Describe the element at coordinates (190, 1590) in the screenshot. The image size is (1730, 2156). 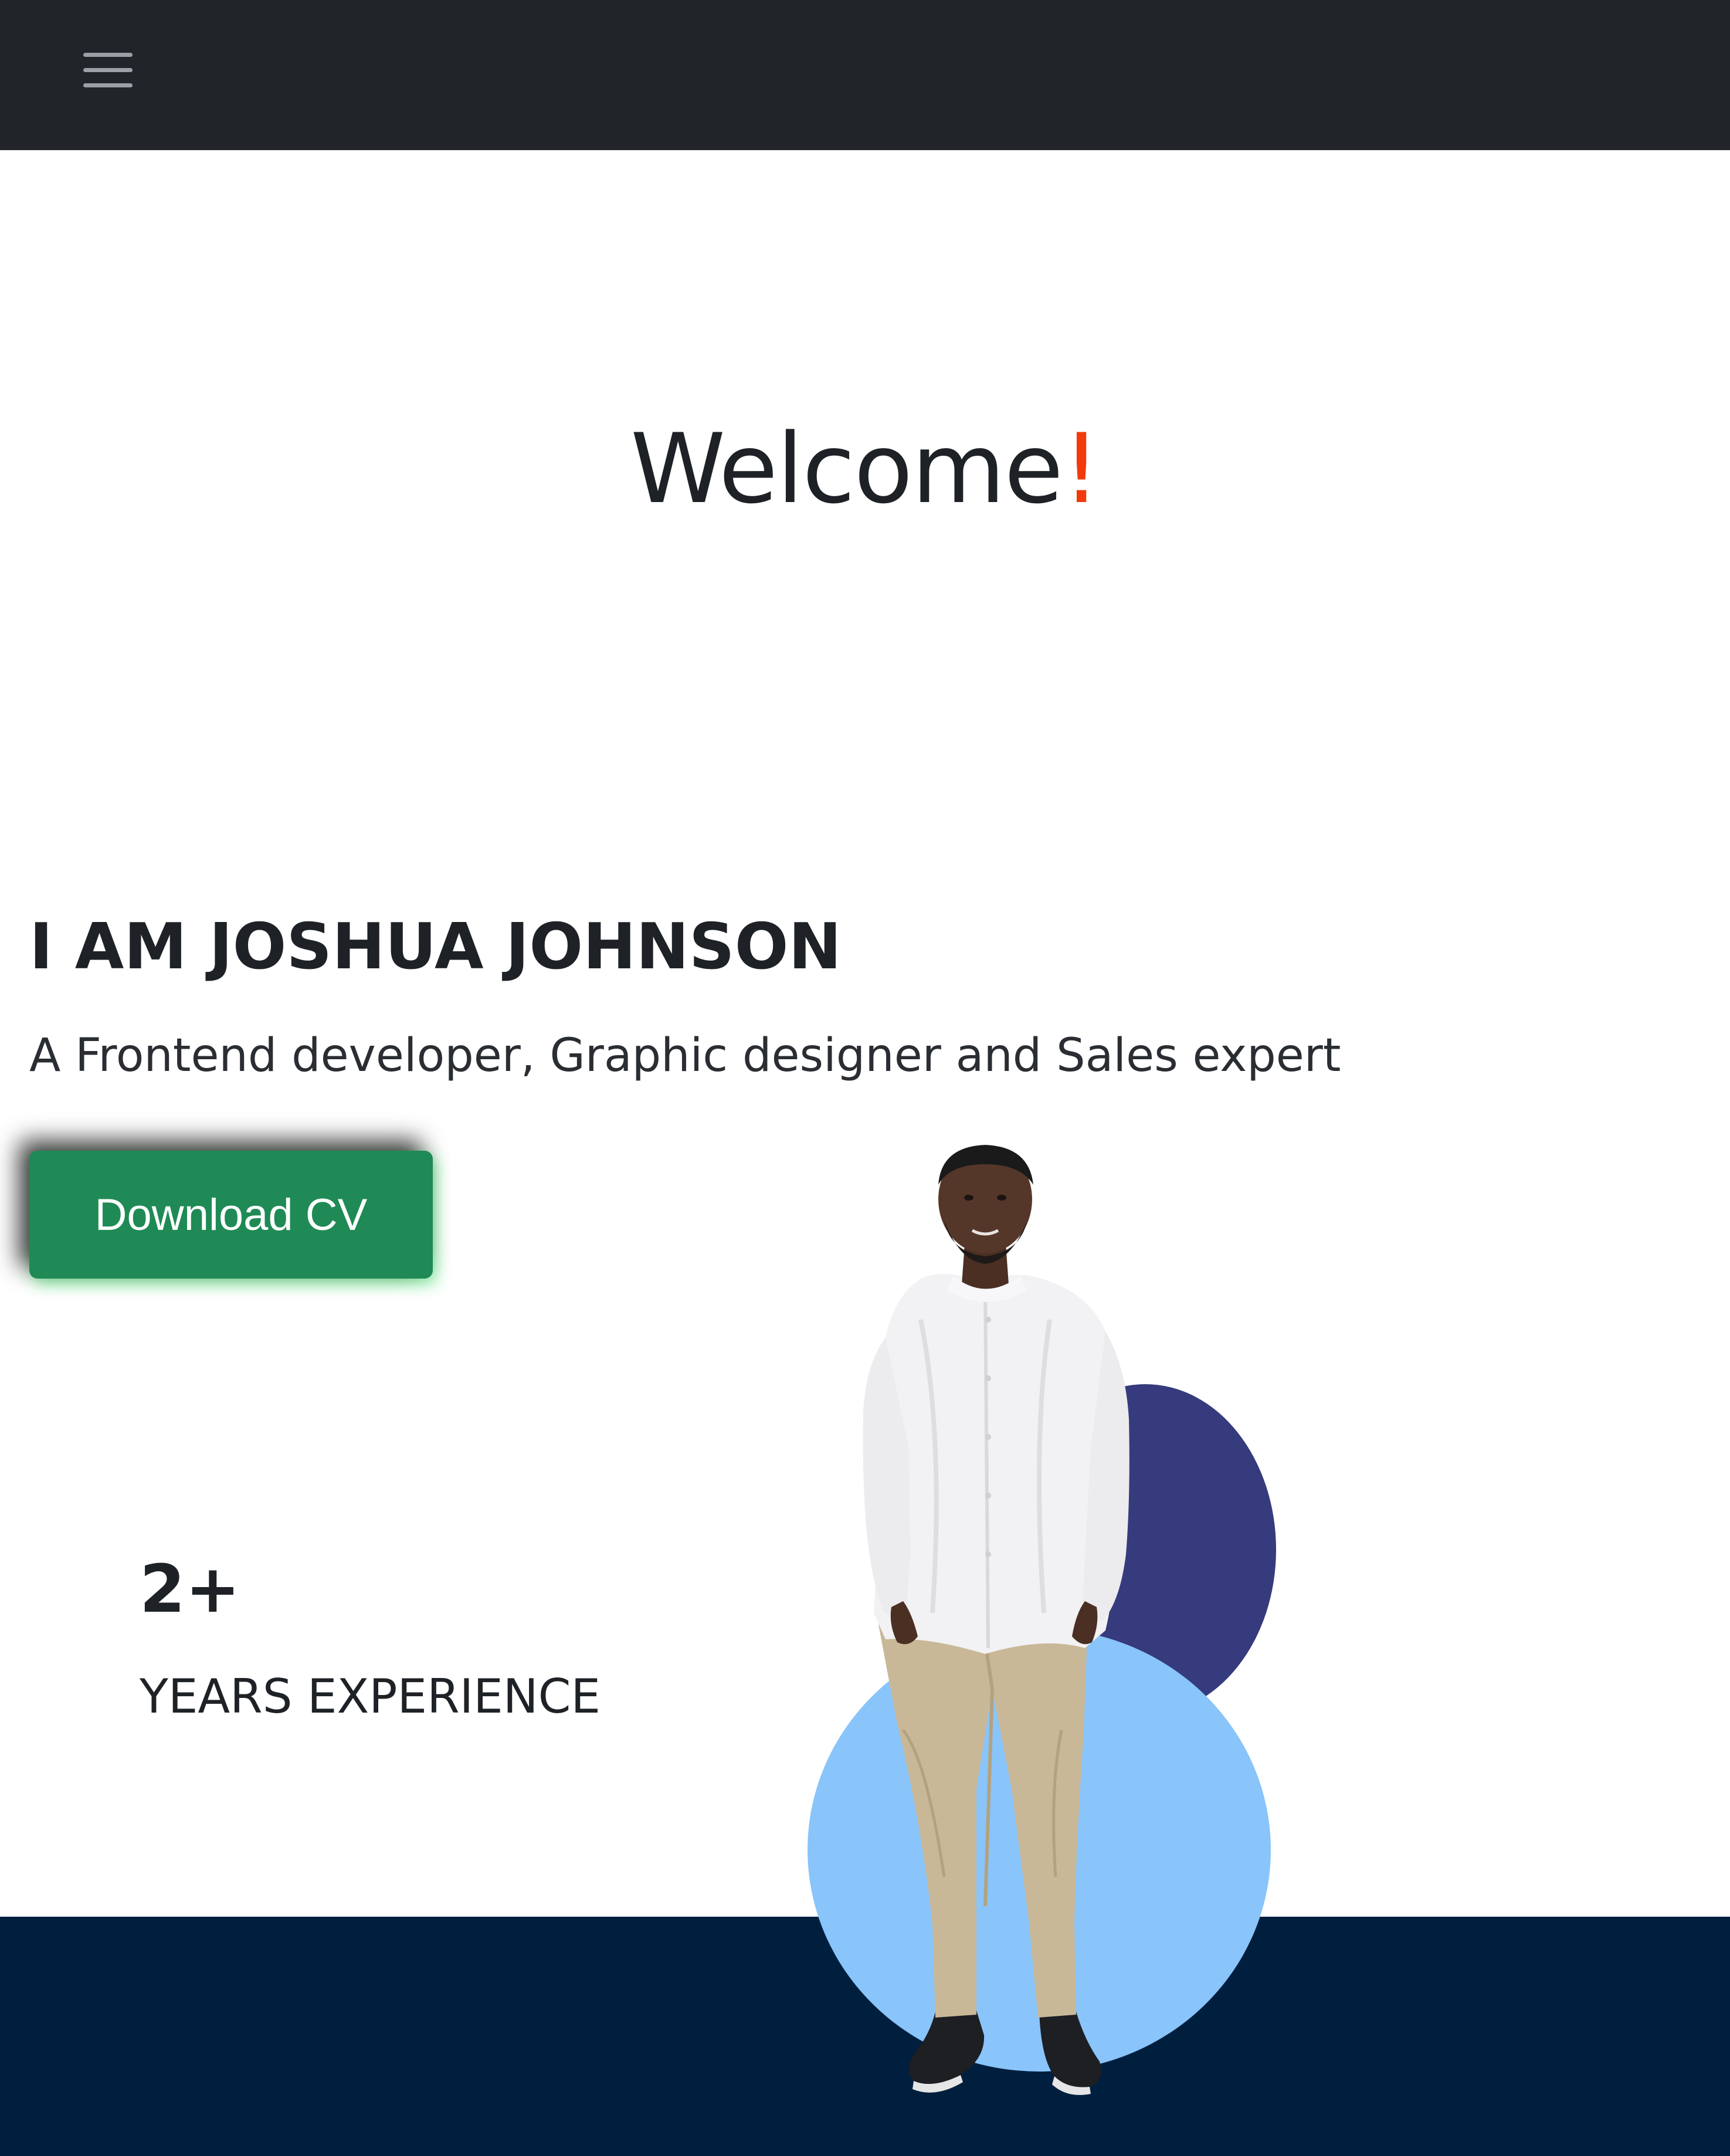
I see `experience-number: 2+` at that location.